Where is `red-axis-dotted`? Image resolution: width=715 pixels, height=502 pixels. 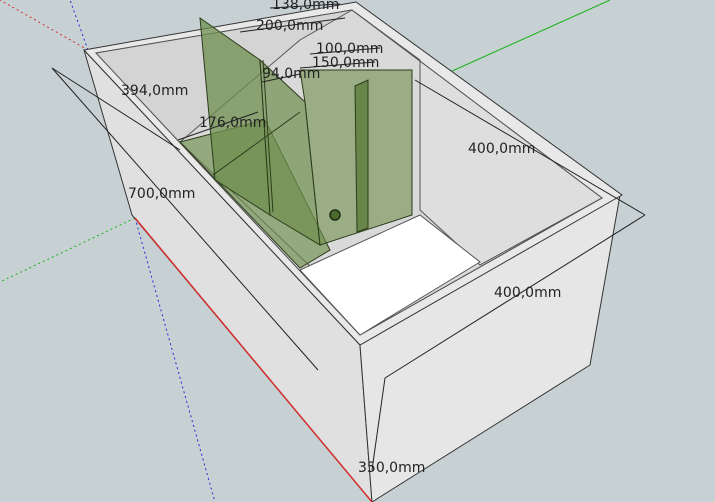 red-axis-dotted is located at coordinates (44, 25).